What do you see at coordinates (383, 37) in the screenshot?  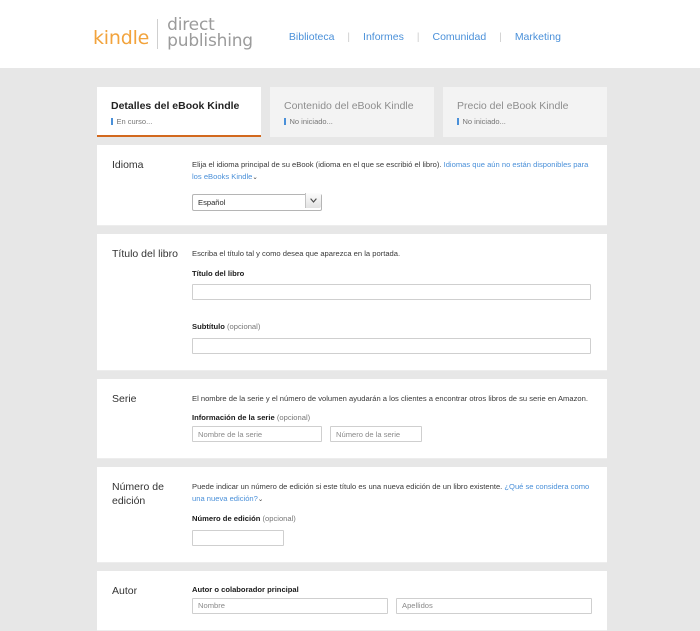 I see `nav-link-informes: Informes` at bounding box center [383, 37].